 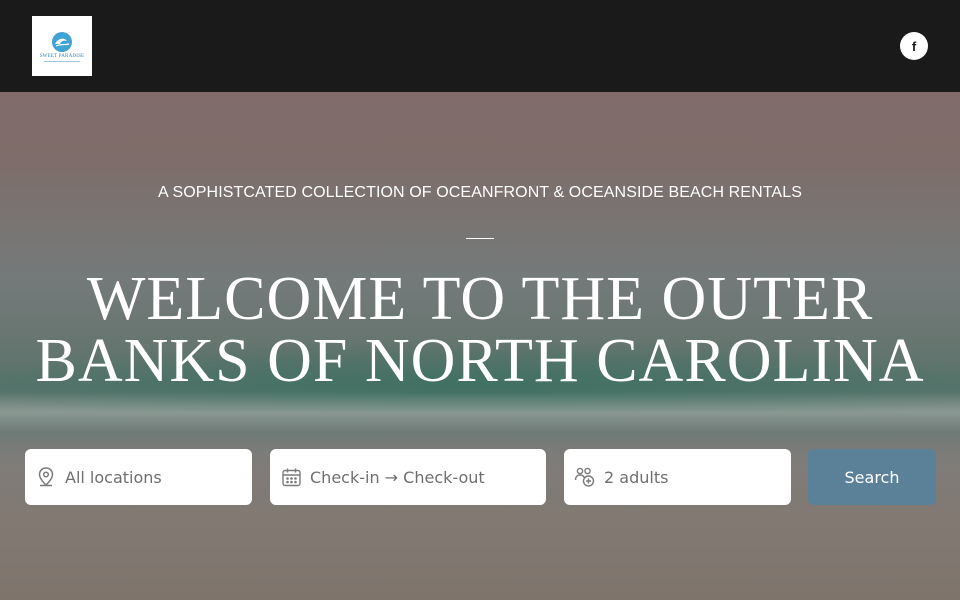 I want to click on search-button: Search, so click(x=872, y=477).